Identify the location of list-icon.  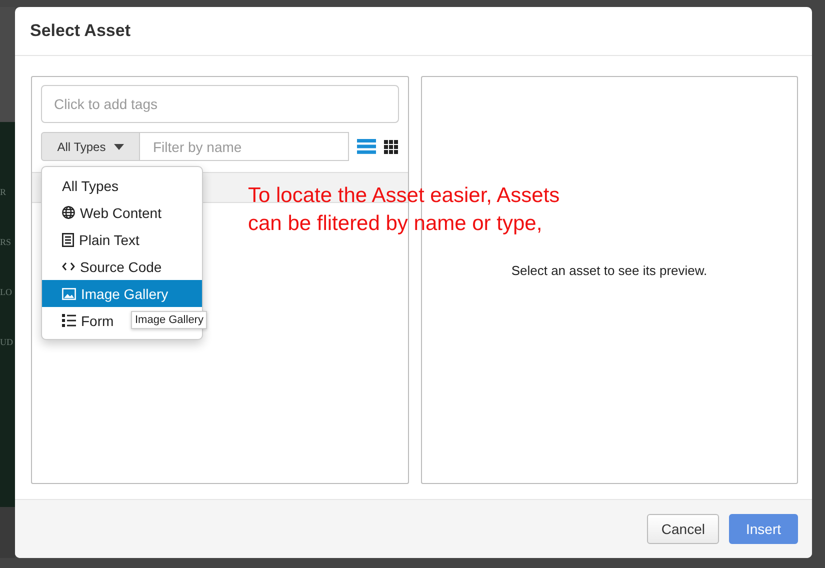
(69, 320).